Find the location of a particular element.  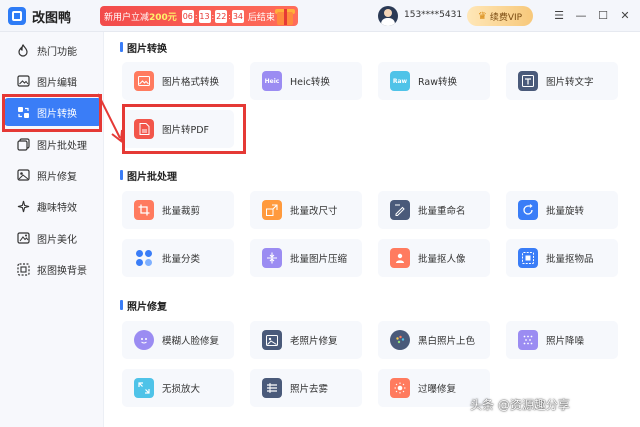

rotate-icon is located at coordinates (528, 210).